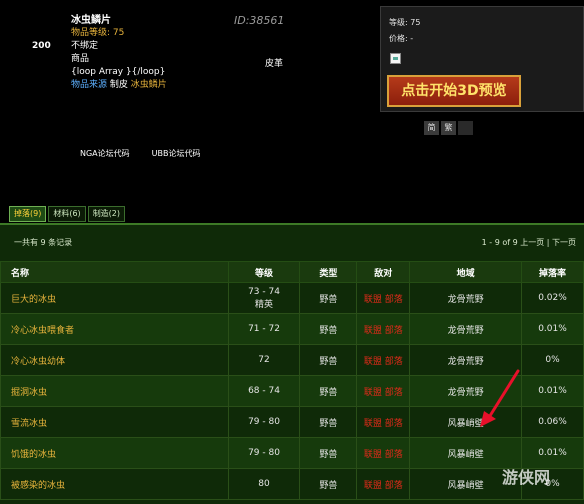 The height and width of the screenshot is (504, 584). What do you see at coordinates (401, 38) in the screenshot?
I see `preview-price: 价格: -` at bounding box center [401, 38].